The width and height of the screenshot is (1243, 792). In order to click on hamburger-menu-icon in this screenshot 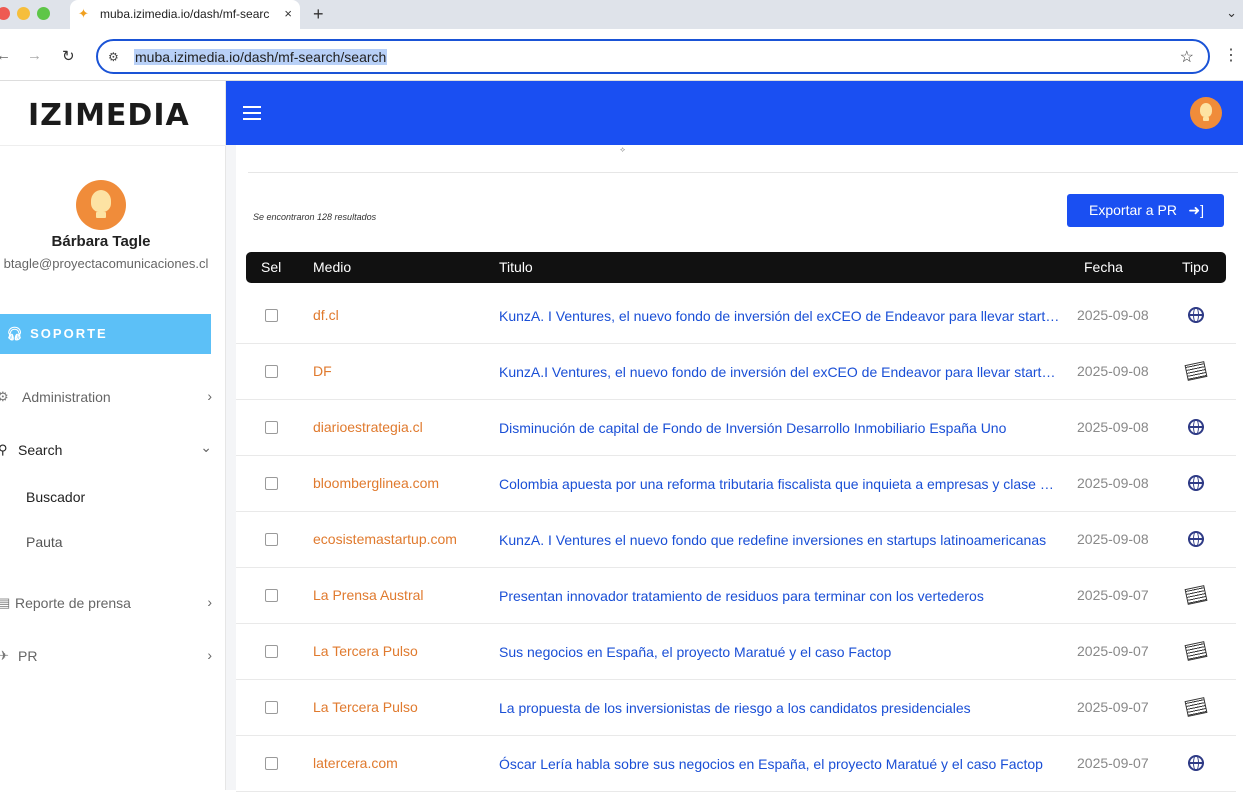, I will do `click(252, 113)`.